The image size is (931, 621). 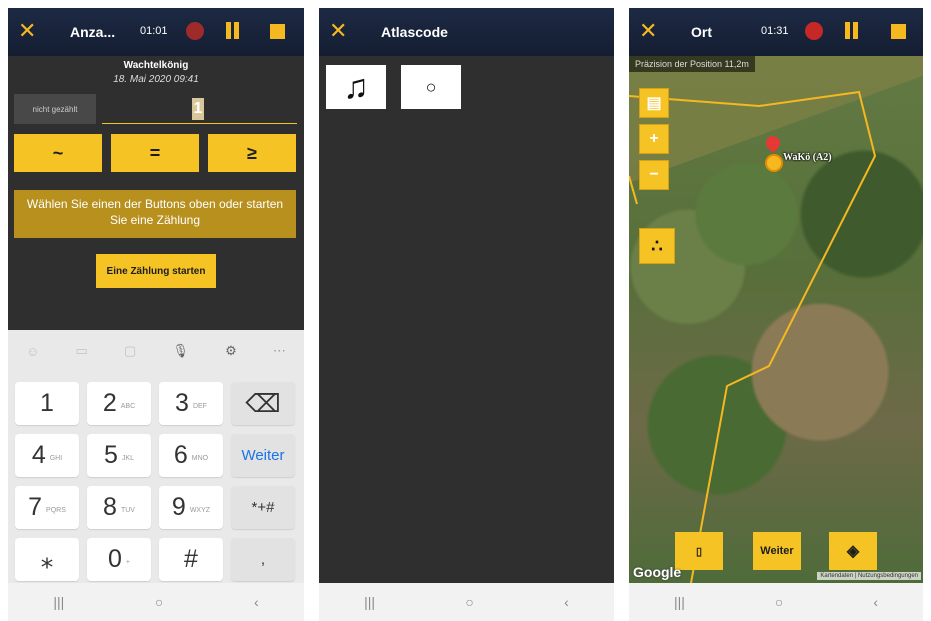 I want to click on key-digit: ⌫, so click(x=263, y=403).